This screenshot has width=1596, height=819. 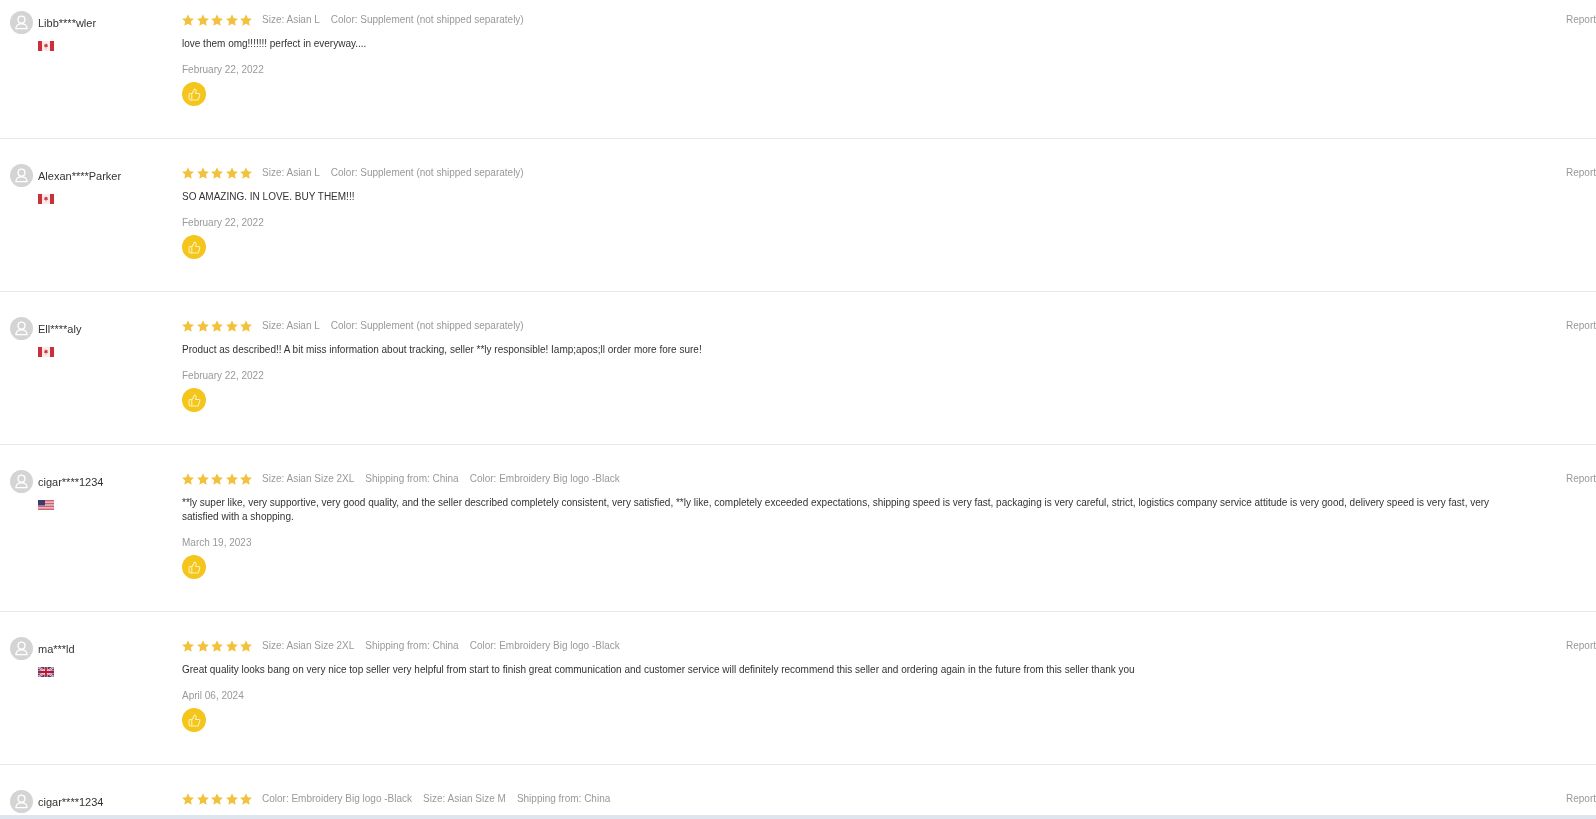 I want to click on review-attribute: Size: Asian Size M, so click(x=464, y=799).